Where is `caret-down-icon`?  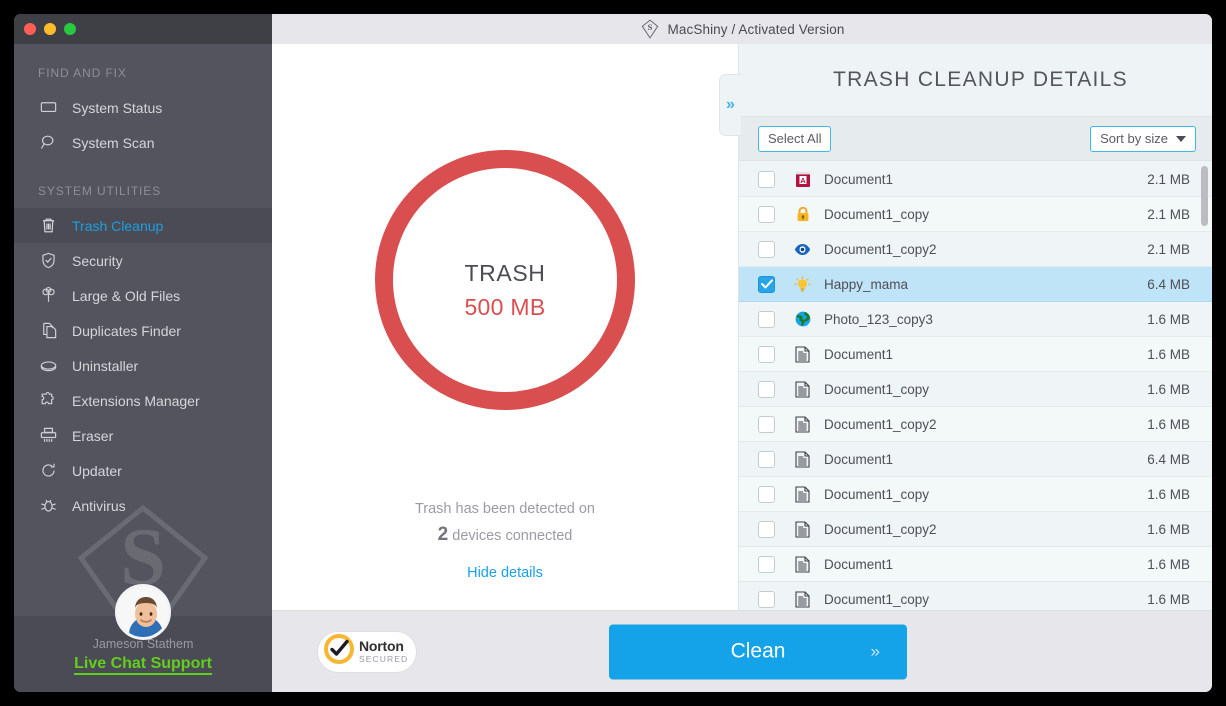 caret-down-icon is located at coordinates (1181, 138).